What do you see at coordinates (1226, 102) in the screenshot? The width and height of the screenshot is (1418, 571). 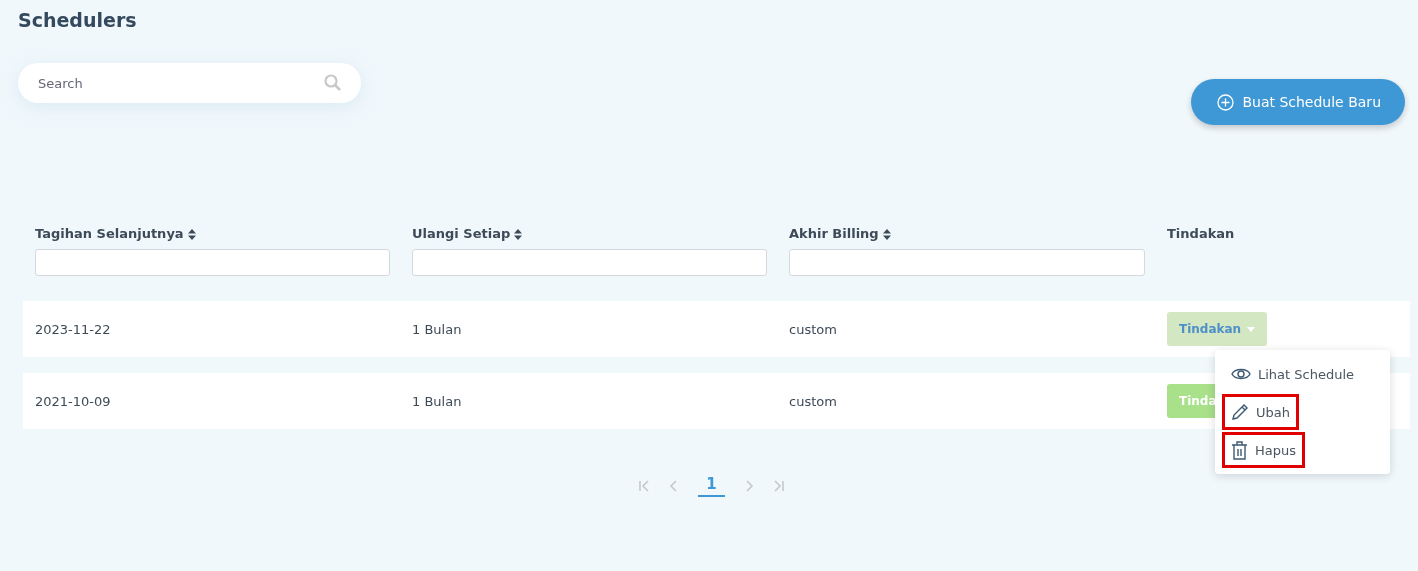 I see `plus-circle-icon` at bounding box center [1226, 102].